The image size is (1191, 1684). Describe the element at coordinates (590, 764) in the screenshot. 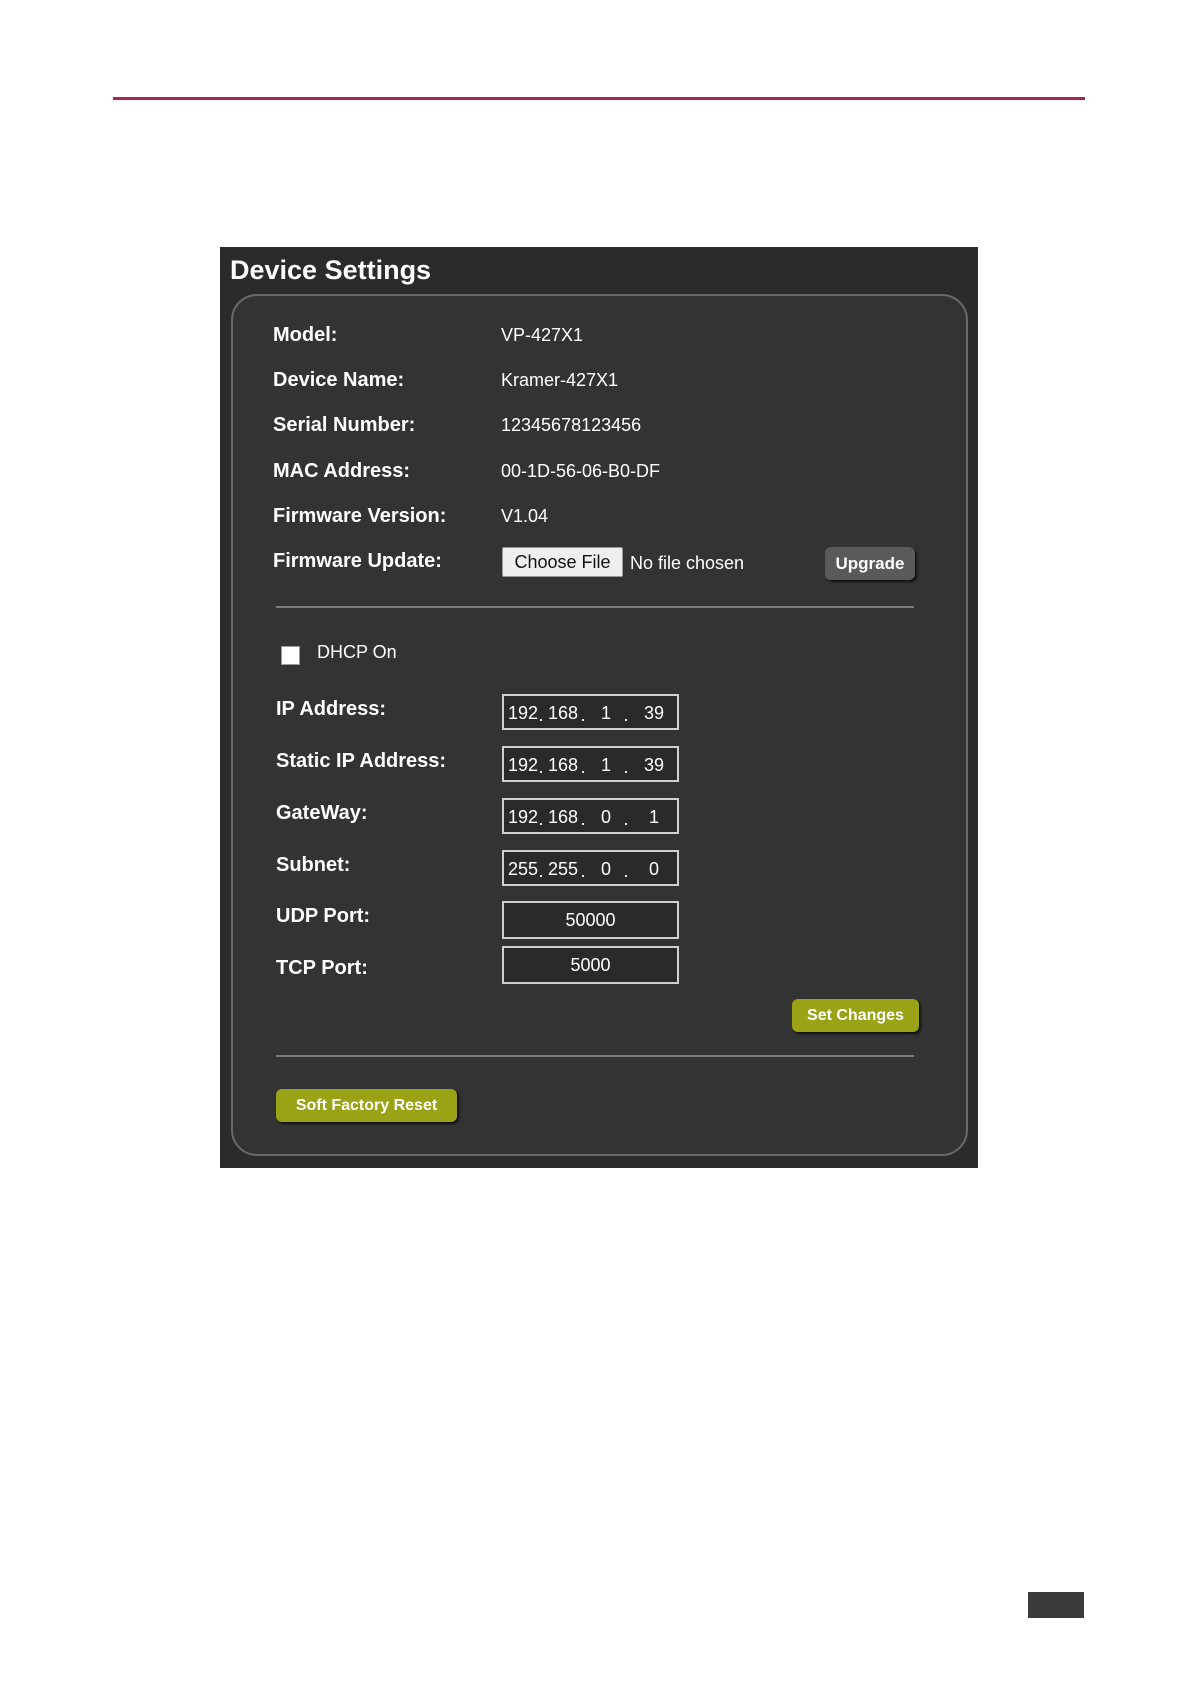

I see `static-ip-input: 192 . 168 . 1 . 39` at that location.